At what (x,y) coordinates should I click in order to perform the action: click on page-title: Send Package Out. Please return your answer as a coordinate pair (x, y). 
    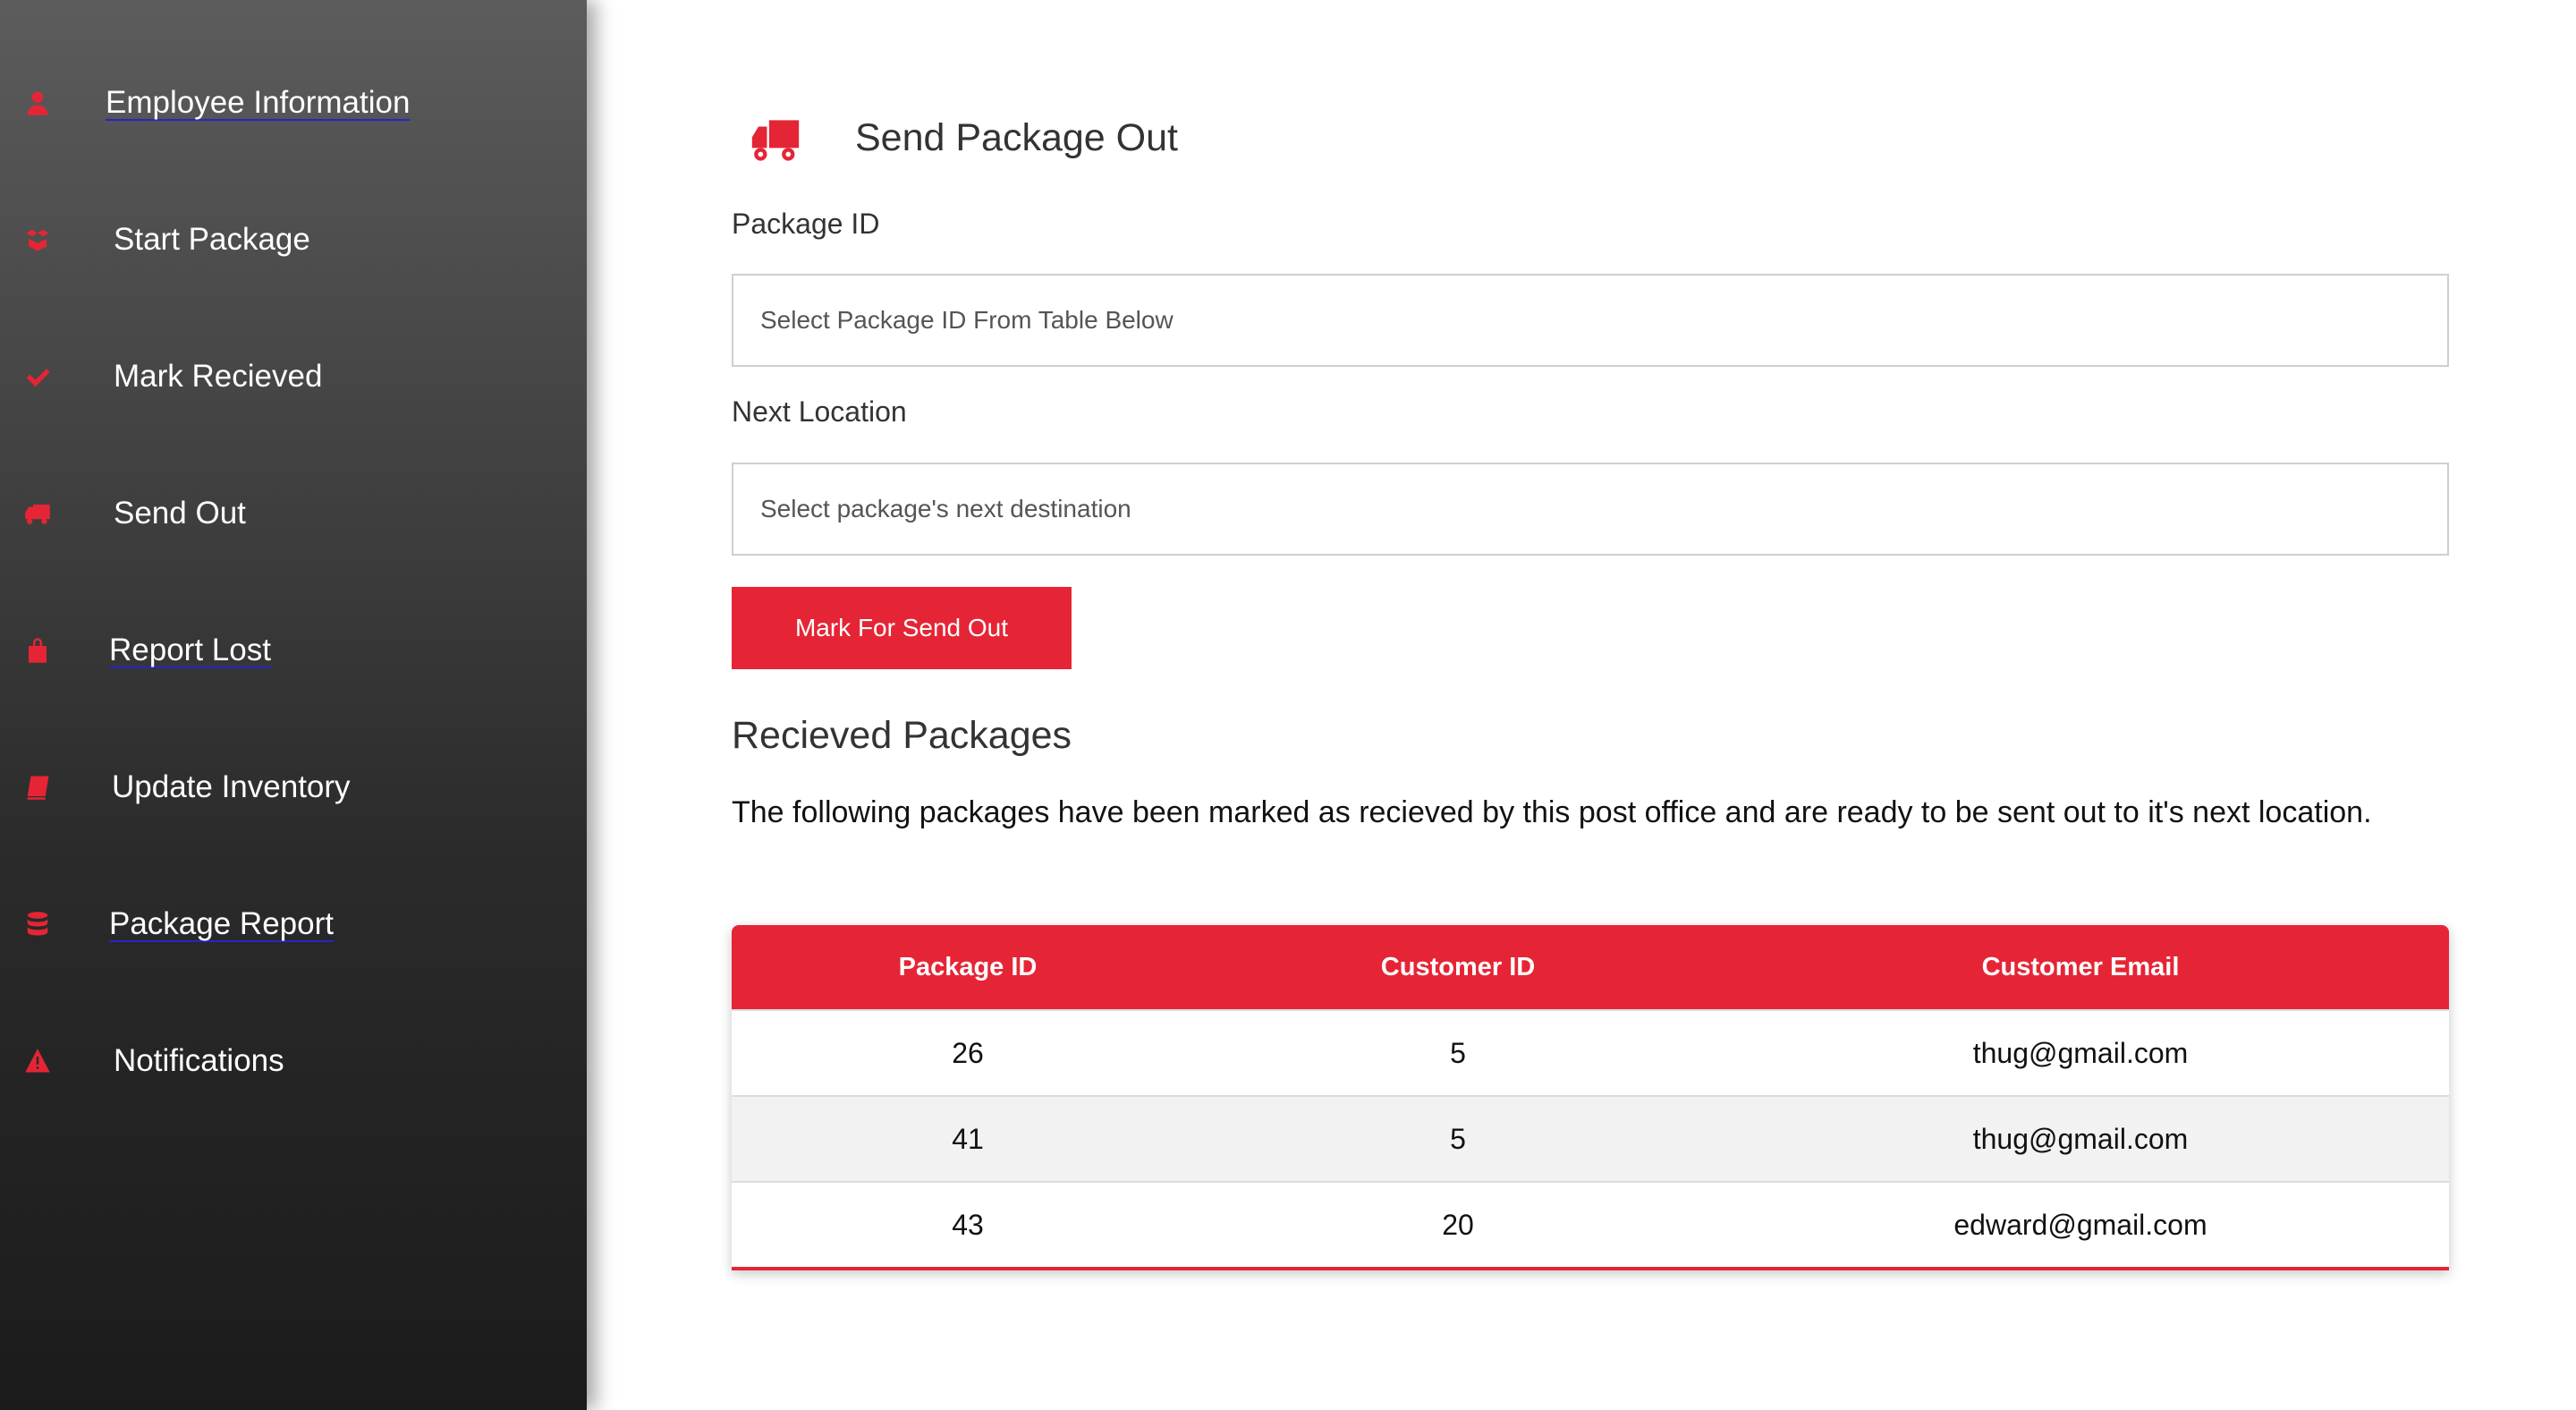
    Looking at the image, I should click on (1016, 137).